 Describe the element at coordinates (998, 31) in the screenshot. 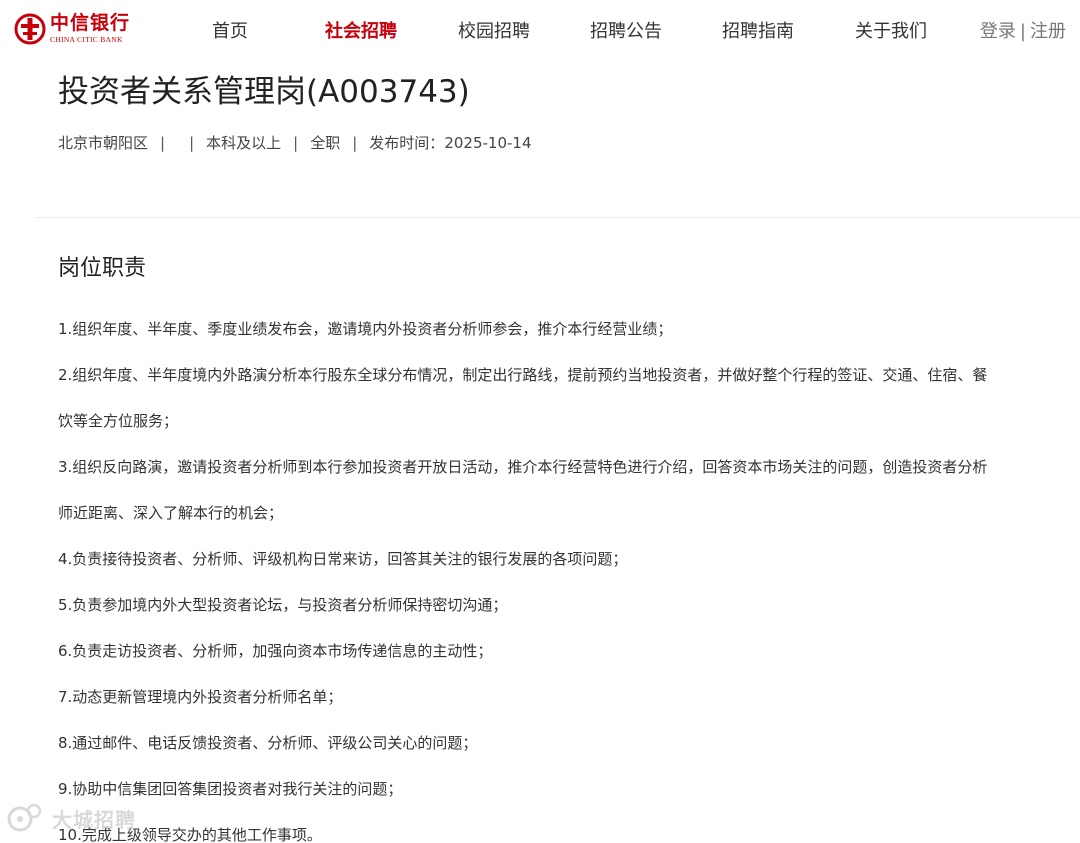

I see `login-link: 登录` at that location.